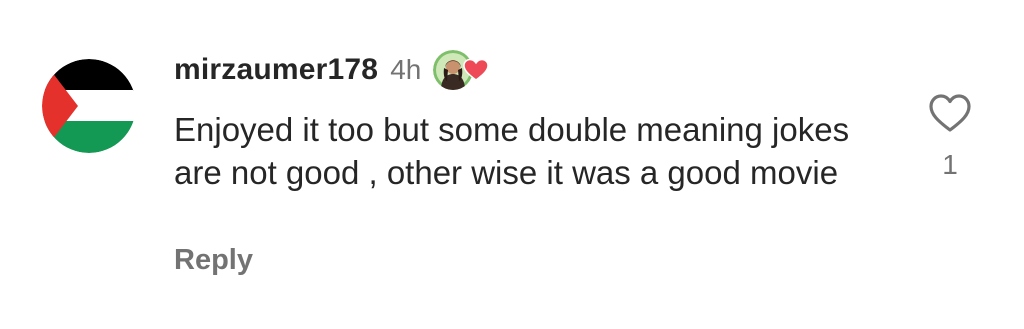 The width and height of the screenshot is (1024, 329). I want to click on creator-liked-heart-icon, so click(476, 69).